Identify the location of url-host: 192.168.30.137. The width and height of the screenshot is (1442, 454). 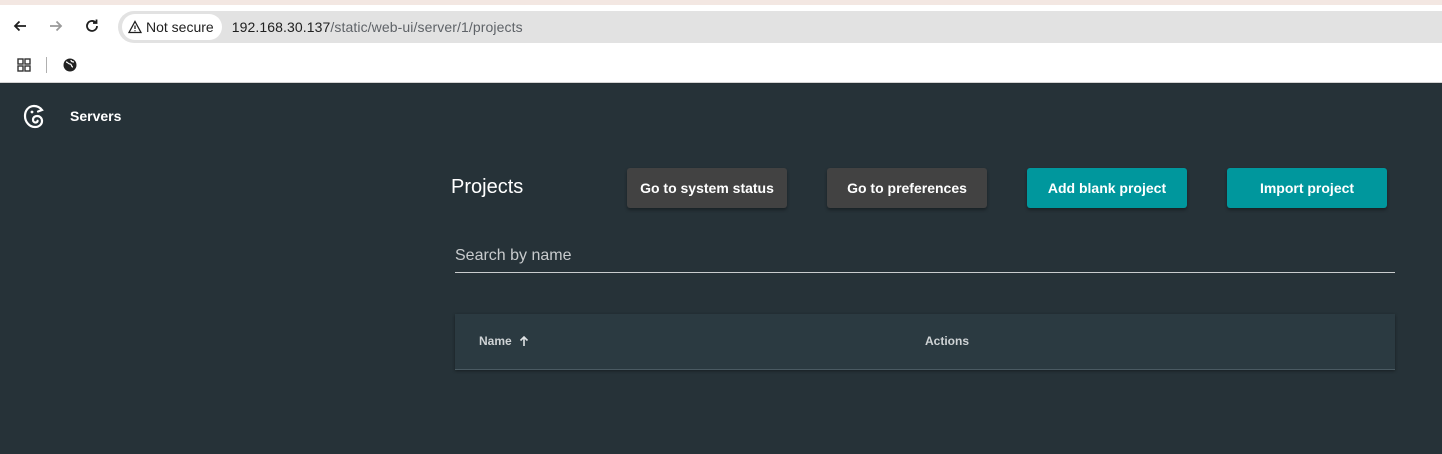
(281, 27).